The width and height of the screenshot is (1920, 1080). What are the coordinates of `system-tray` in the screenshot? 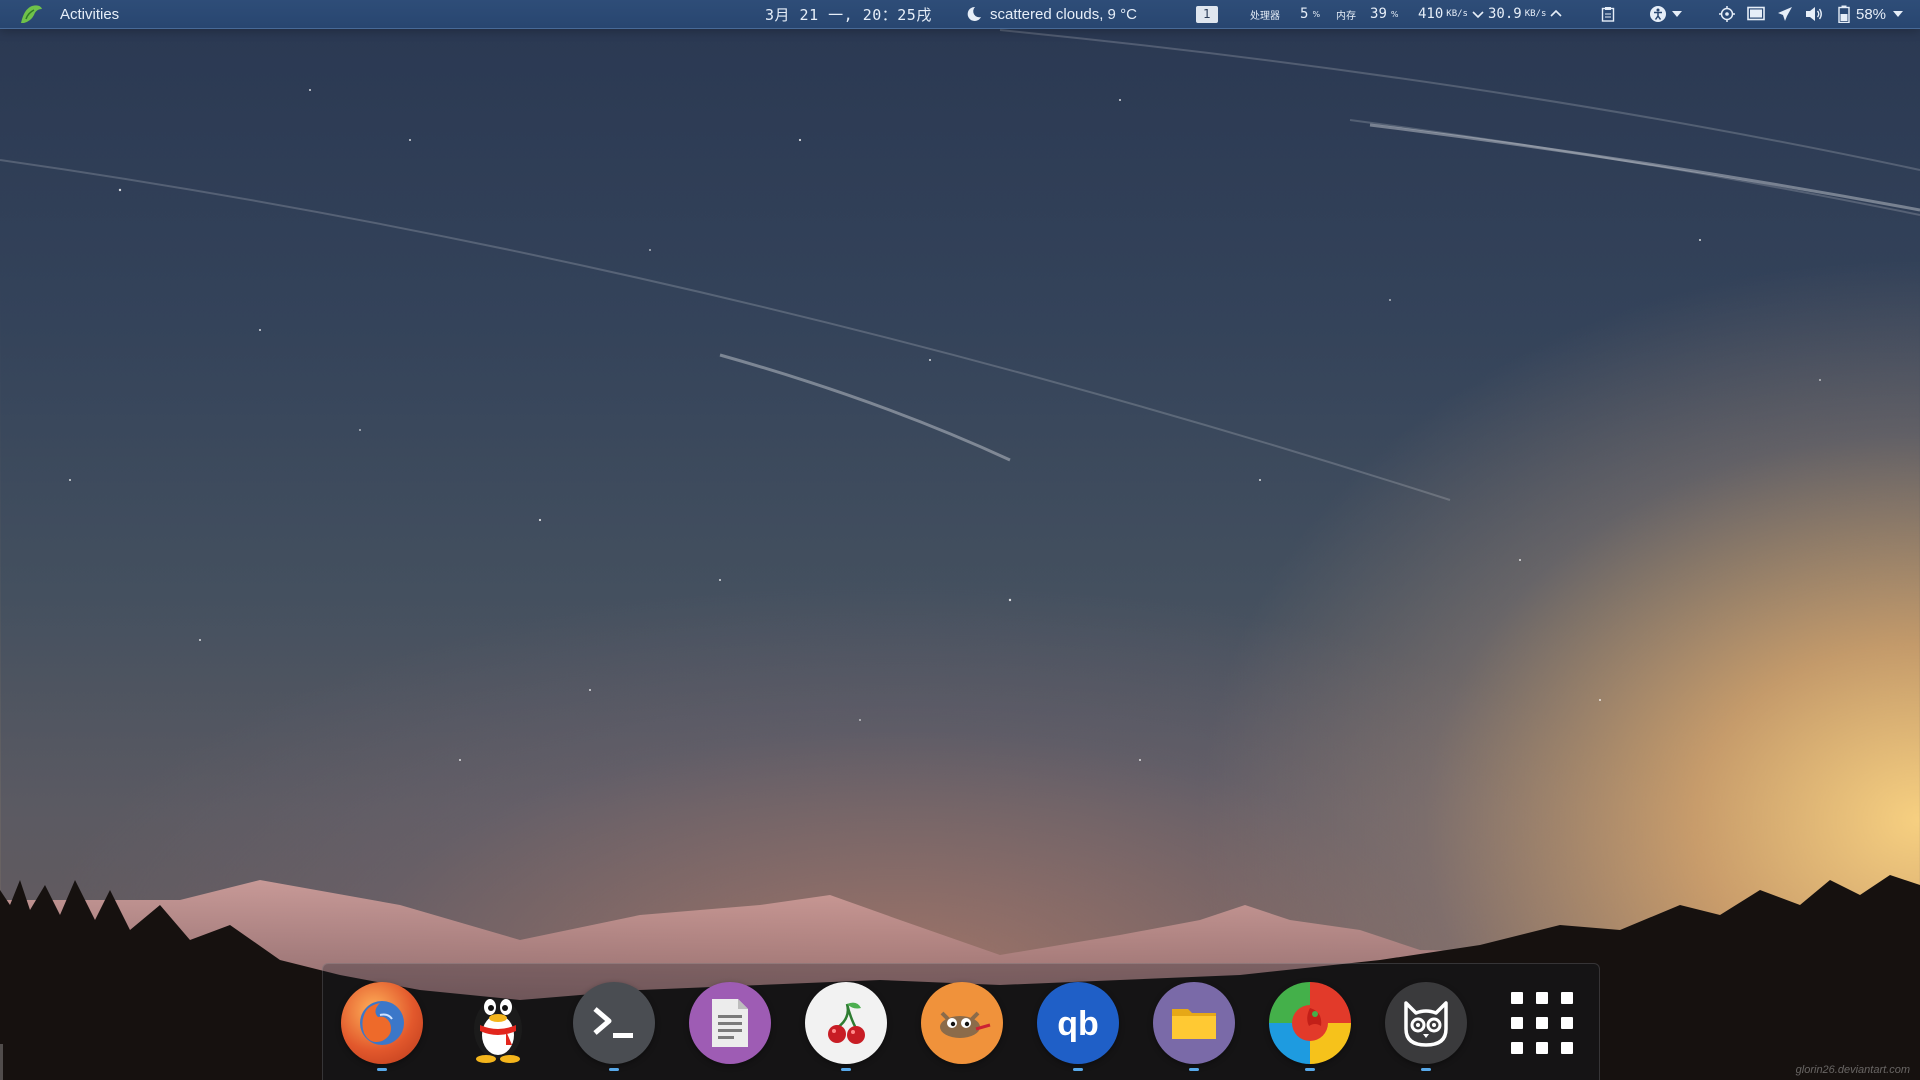 It's located at (1770, 14).